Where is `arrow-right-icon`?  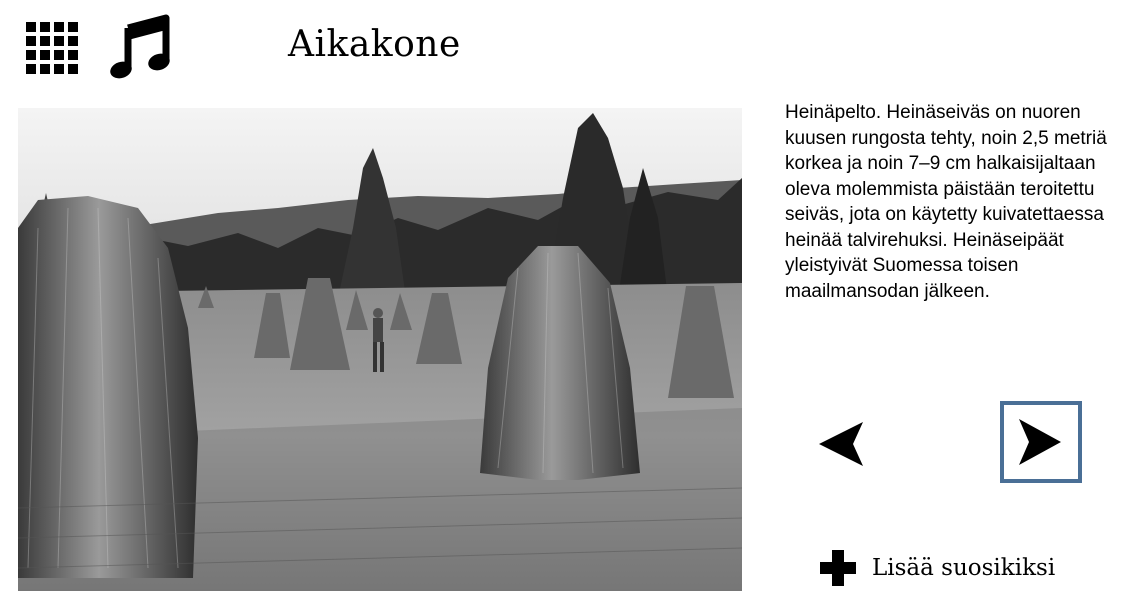 arrow-right-icon is located at coordinates (1040, 442).